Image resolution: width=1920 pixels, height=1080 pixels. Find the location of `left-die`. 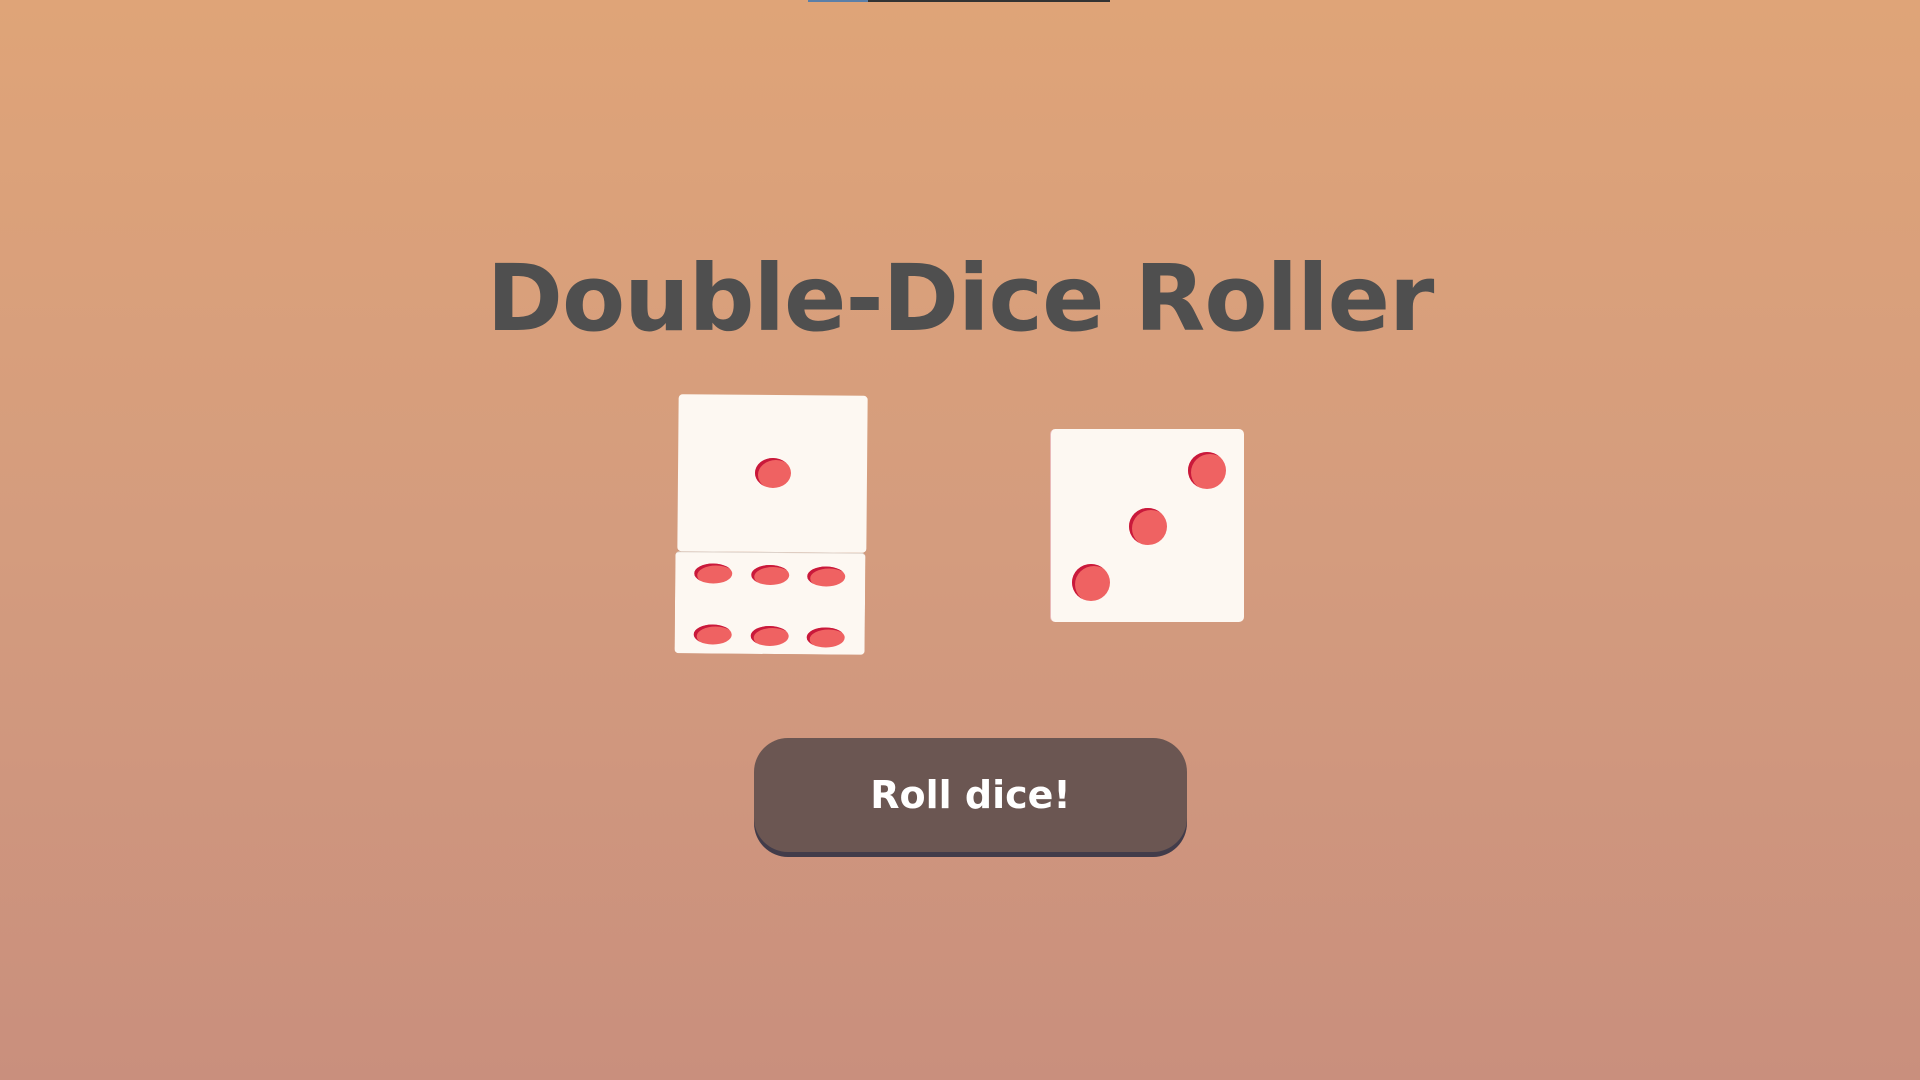

left-die is located at coordinates (771, 527).